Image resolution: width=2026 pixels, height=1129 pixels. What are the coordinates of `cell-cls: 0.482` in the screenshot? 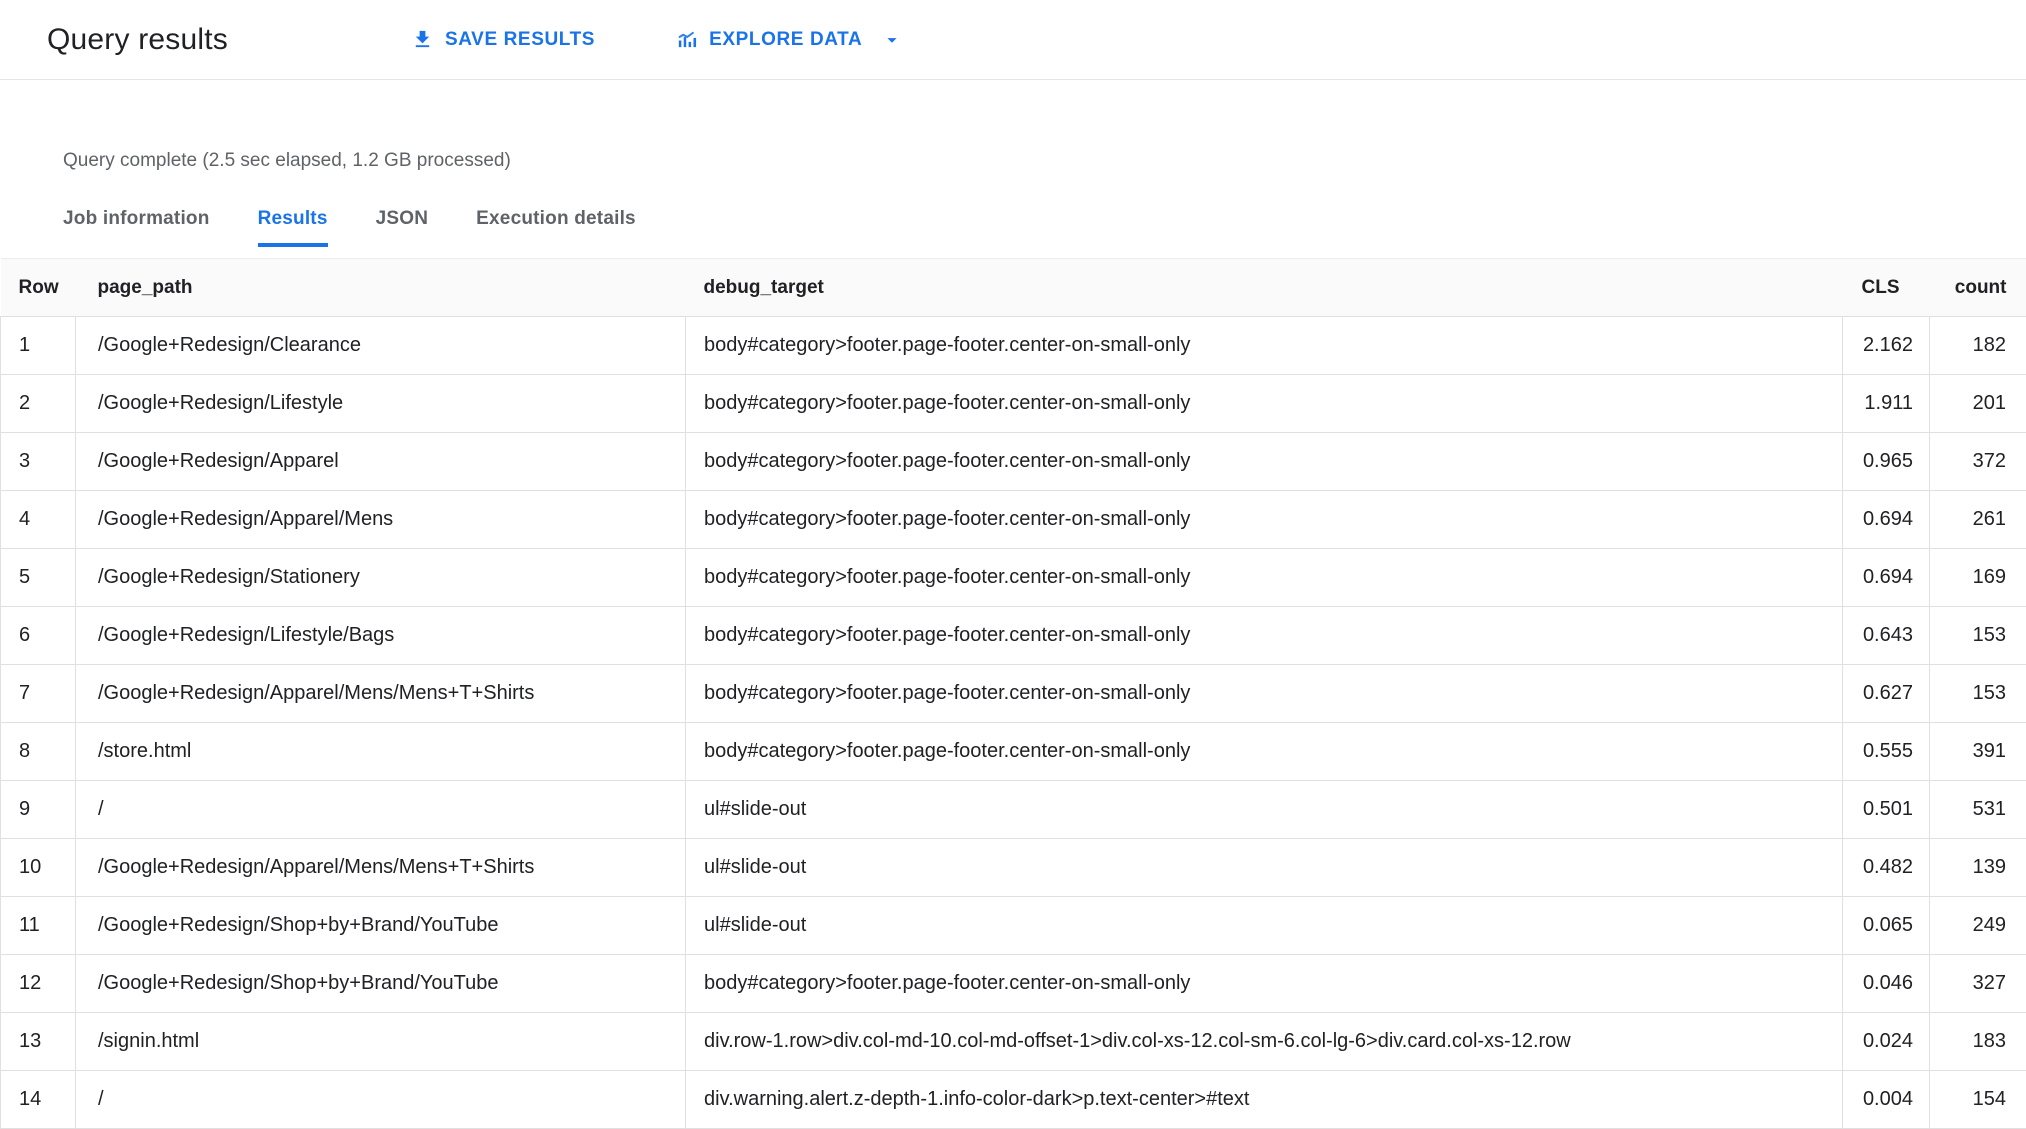 It's located at (1886, 868).